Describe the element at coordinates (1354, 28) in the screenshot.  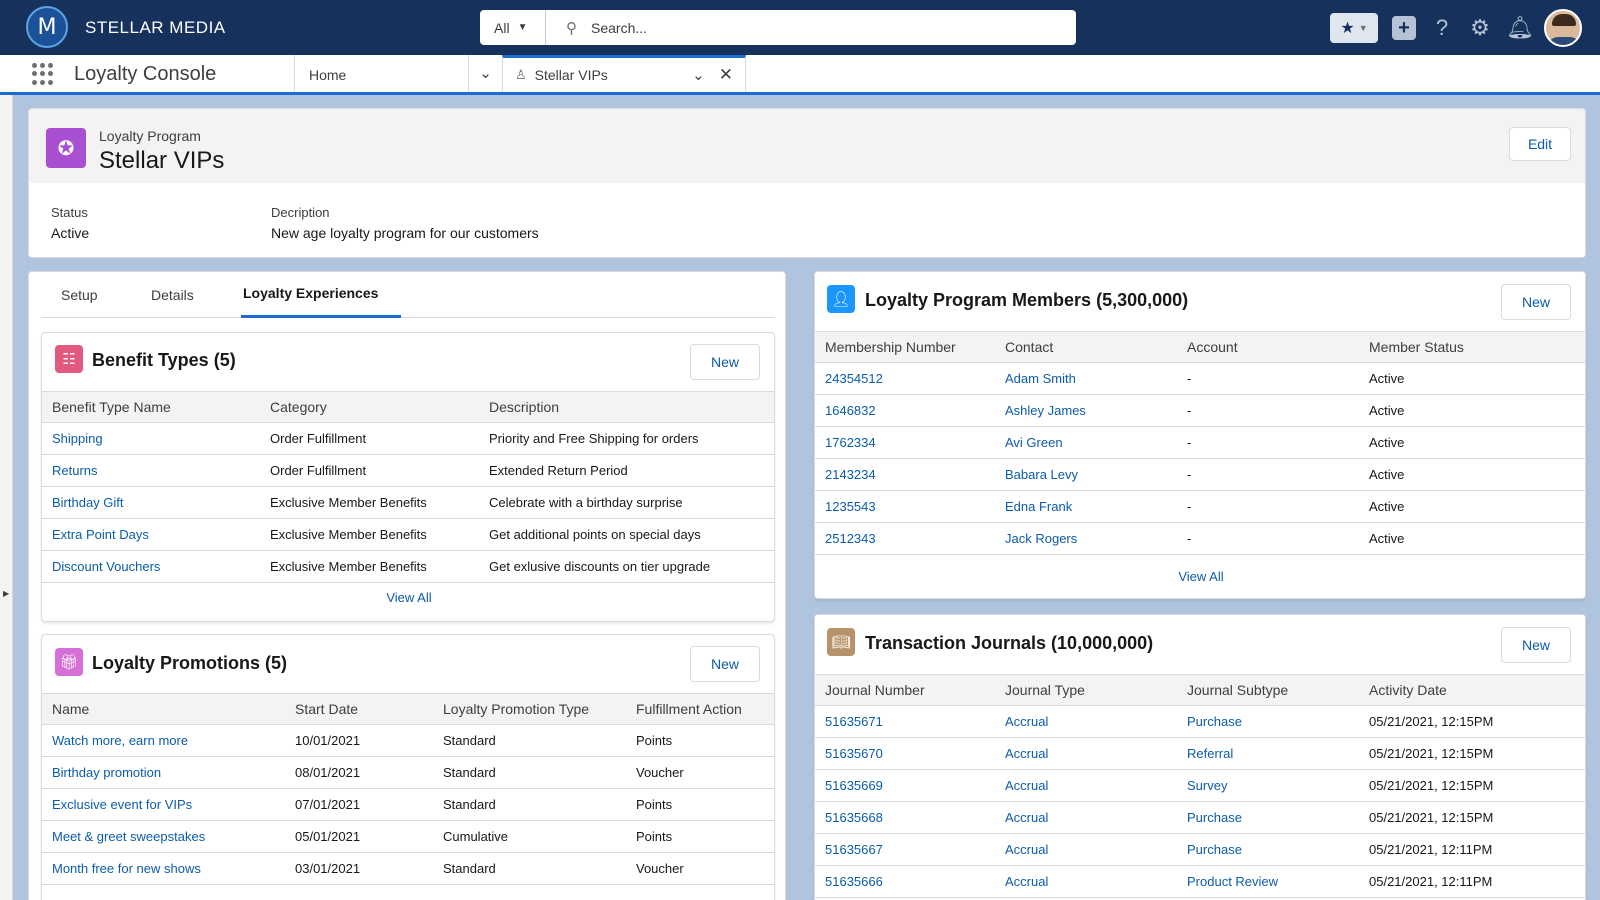
I see `favorites-button: ★ ▼` at that location.